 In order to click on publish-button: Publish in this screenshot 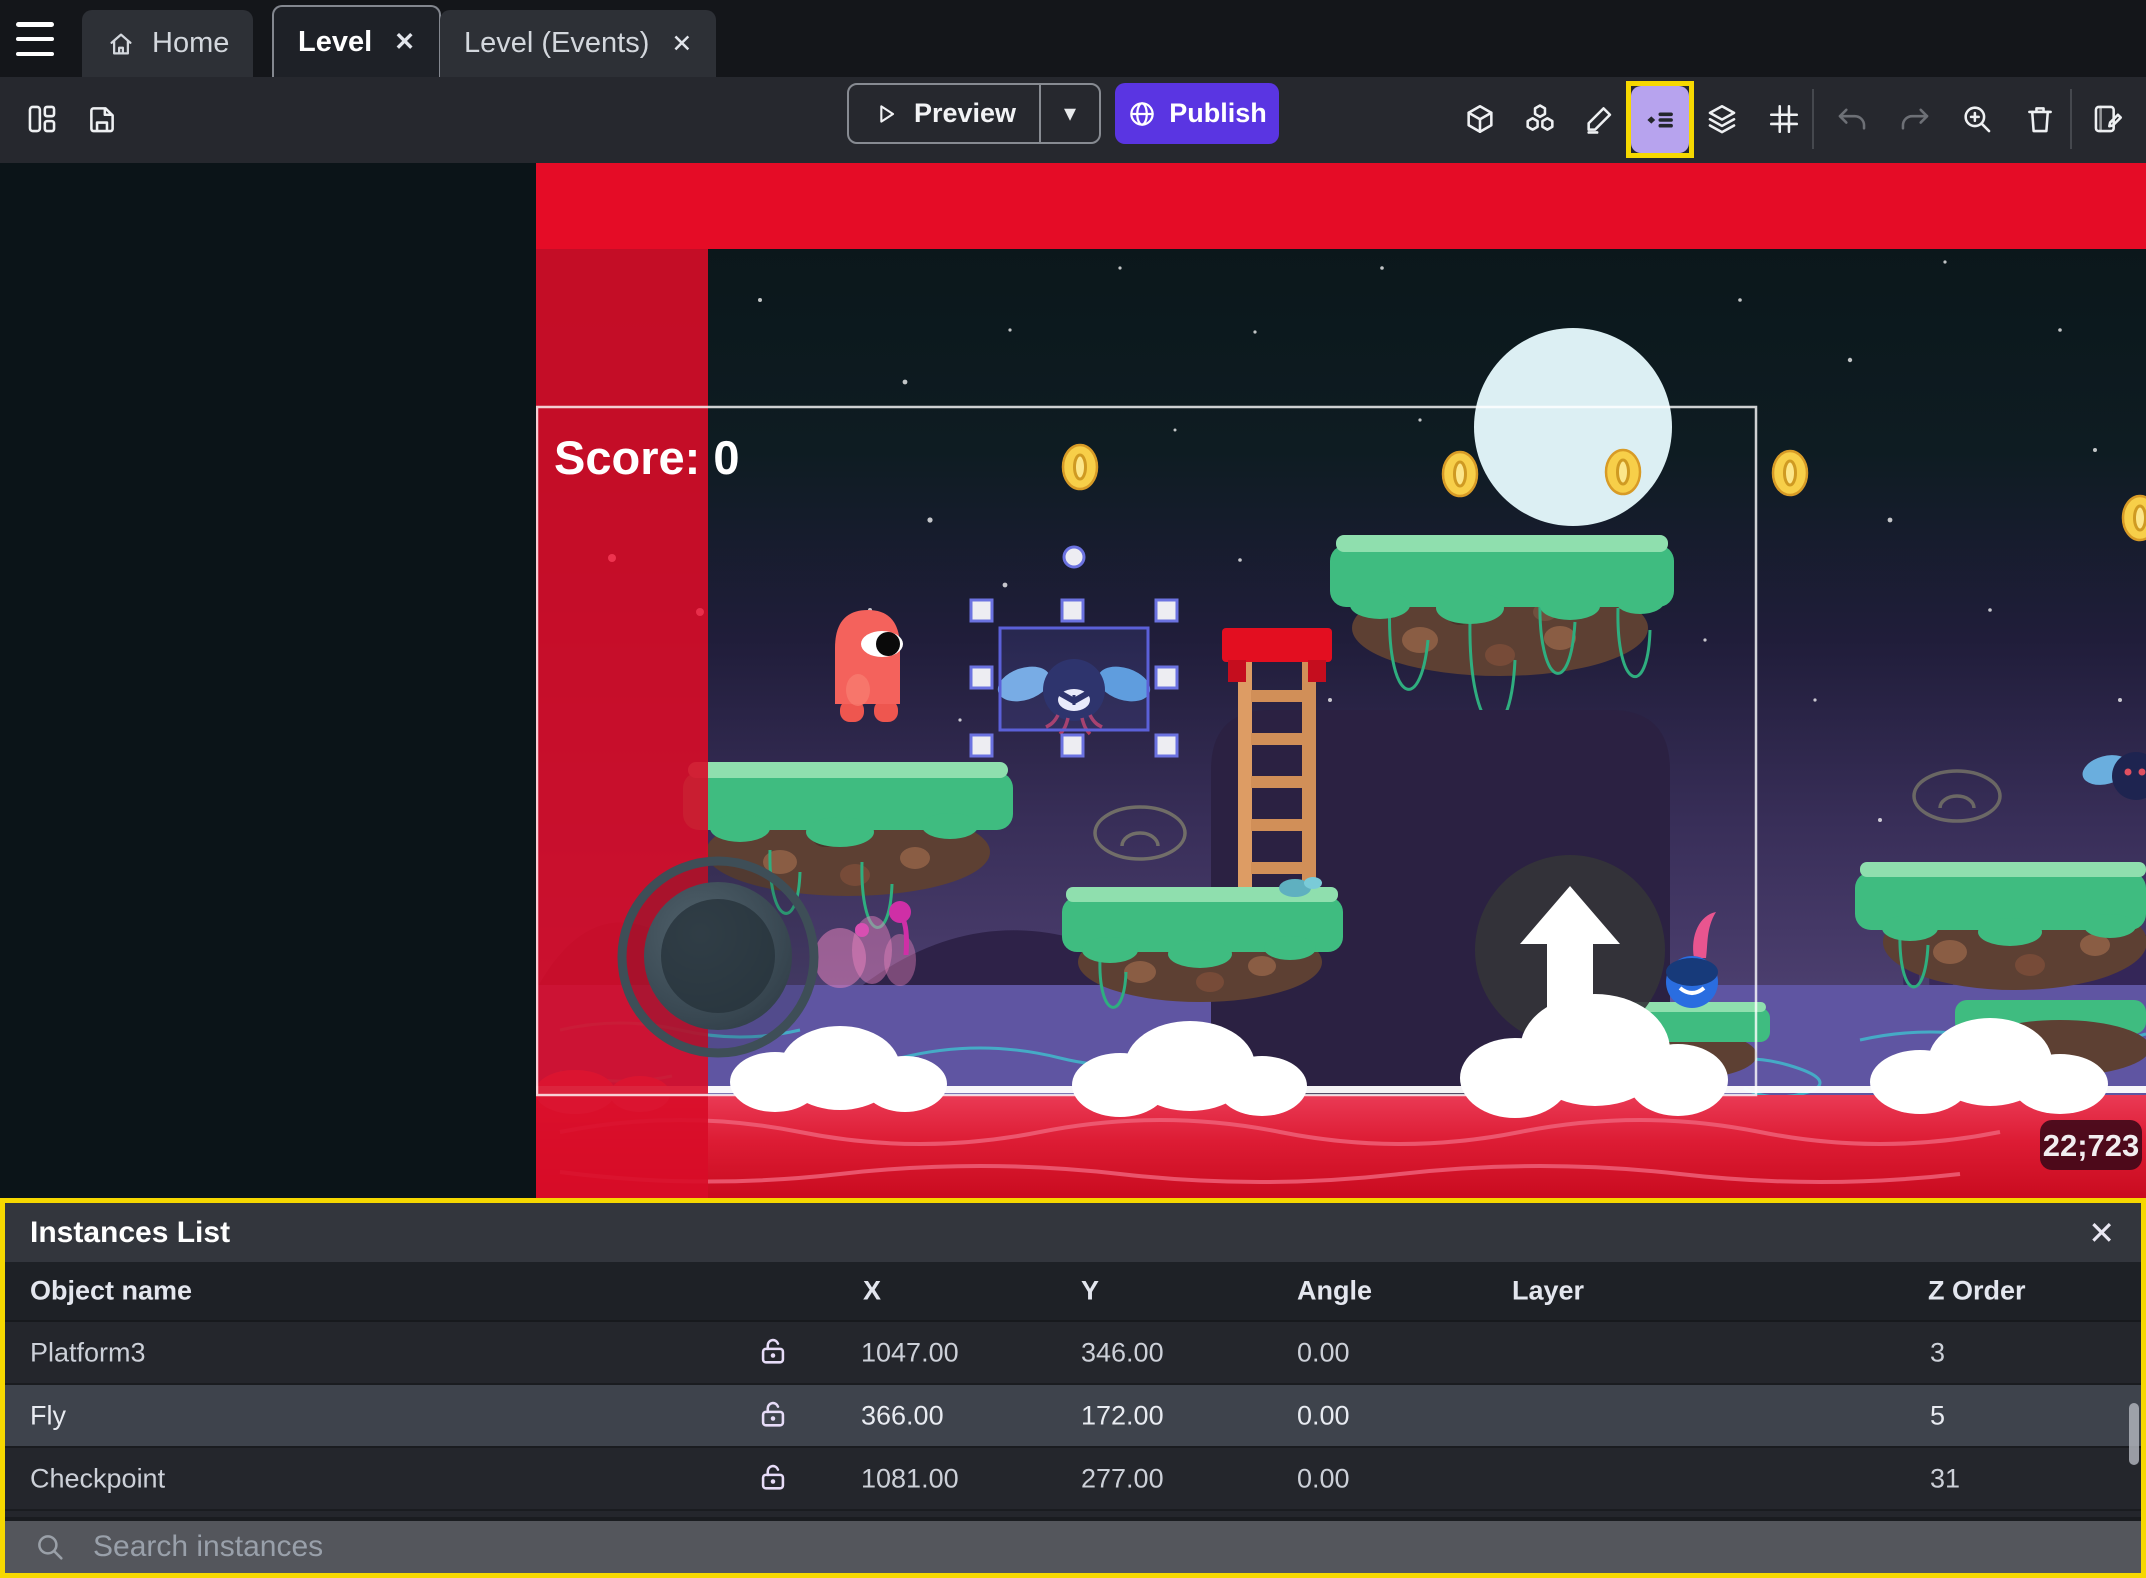, I will do `click(1197, 113)`.